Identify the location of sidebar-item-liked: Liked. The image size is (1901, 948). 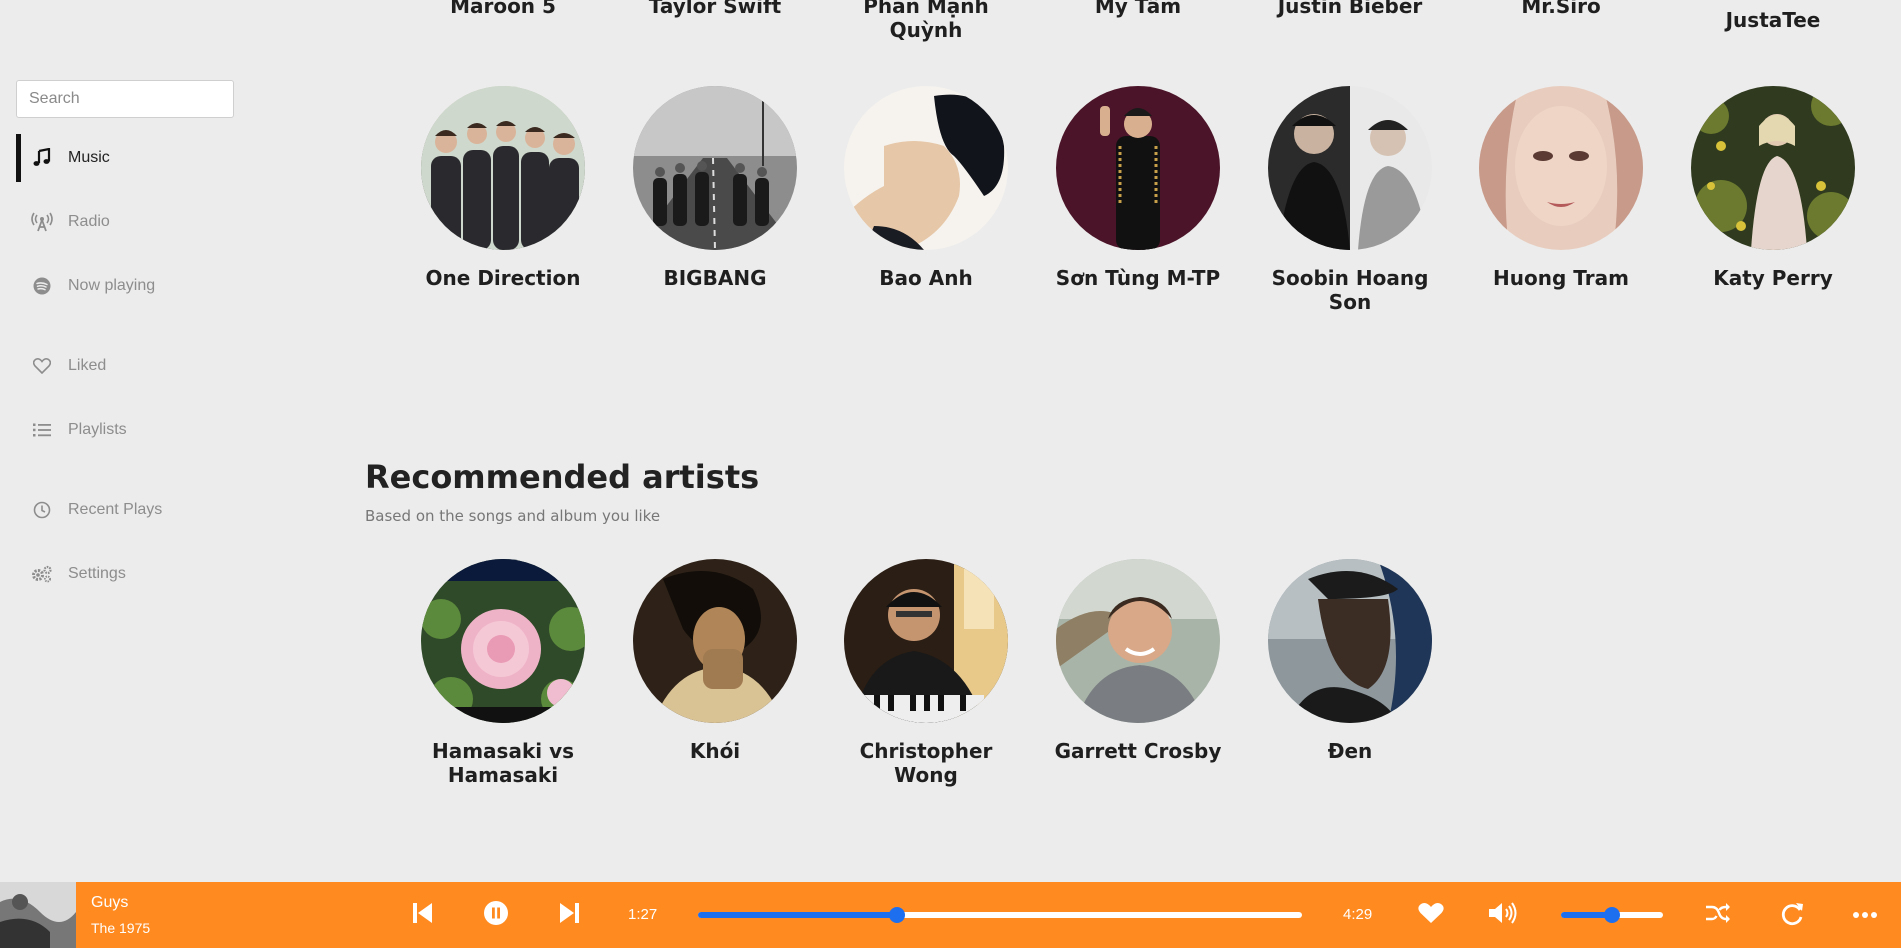
(126, 366).